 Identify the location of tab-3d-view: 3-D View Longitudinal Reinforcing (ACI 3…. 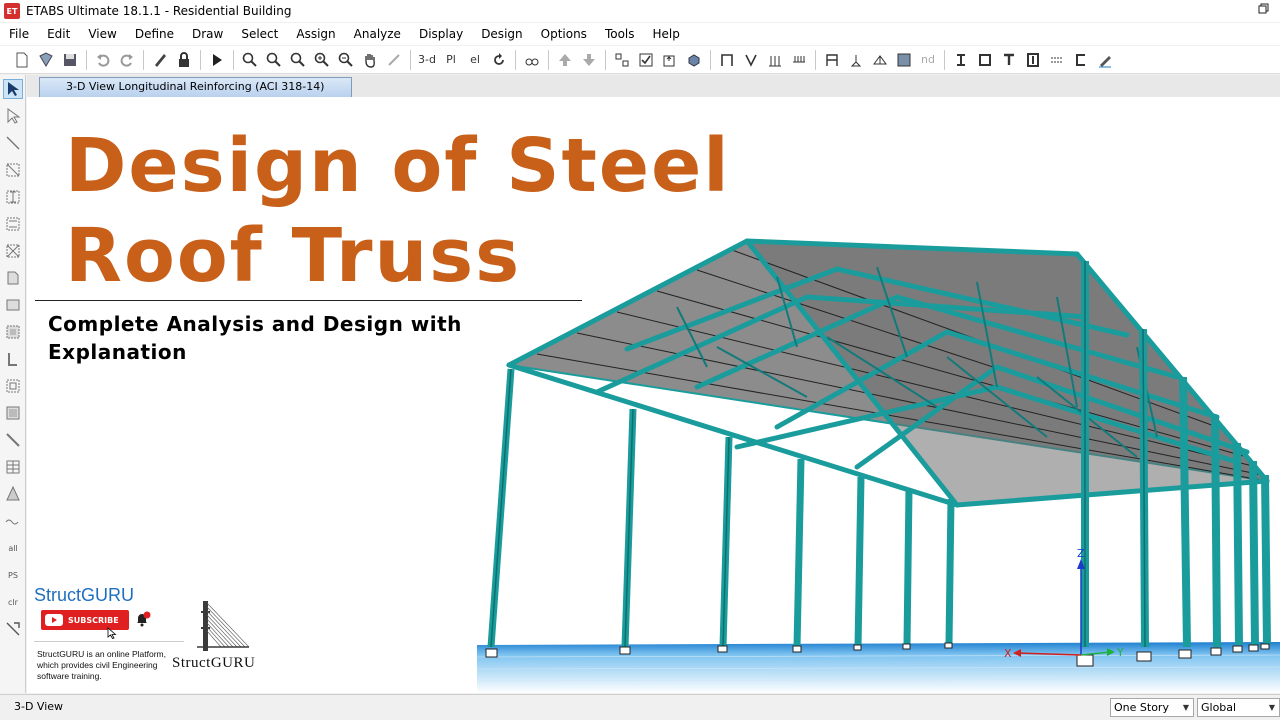
(195, 87).